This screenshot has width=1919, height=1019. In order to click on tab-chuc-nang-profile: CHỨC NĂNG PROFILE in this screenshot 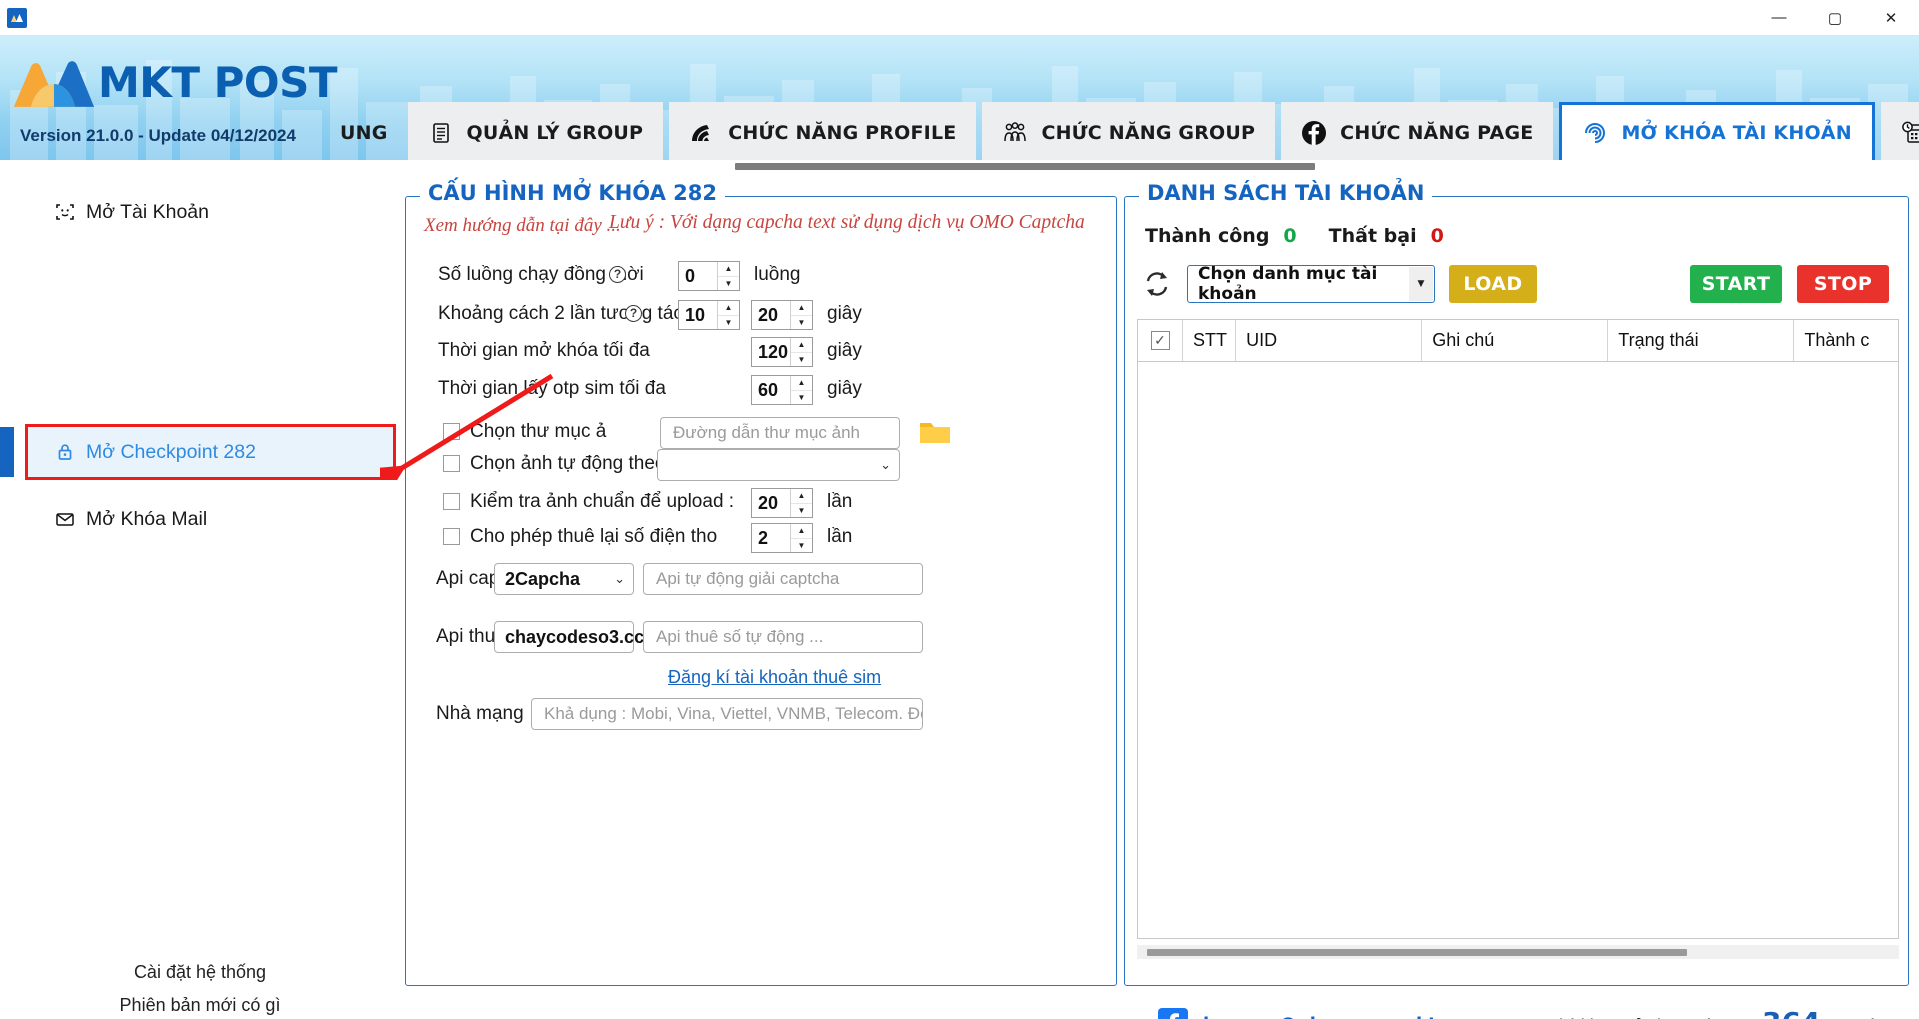, I will do `click(823, 131)`.